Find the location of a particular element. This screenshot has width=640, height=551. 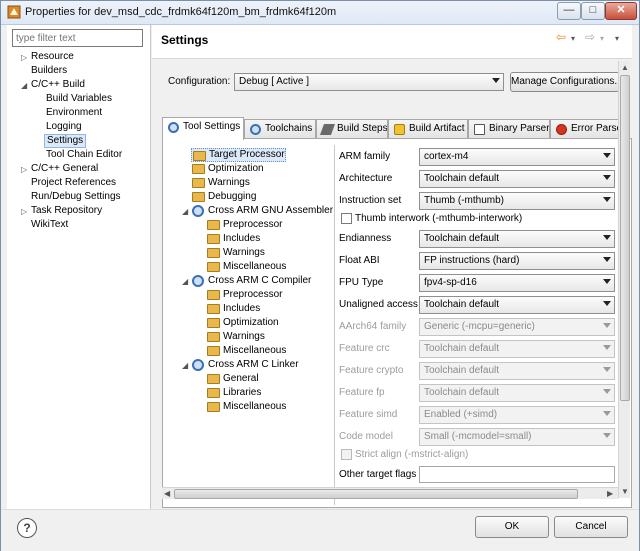

tab-build-artifact: Build Artifact is located at coordinates (428, 129).